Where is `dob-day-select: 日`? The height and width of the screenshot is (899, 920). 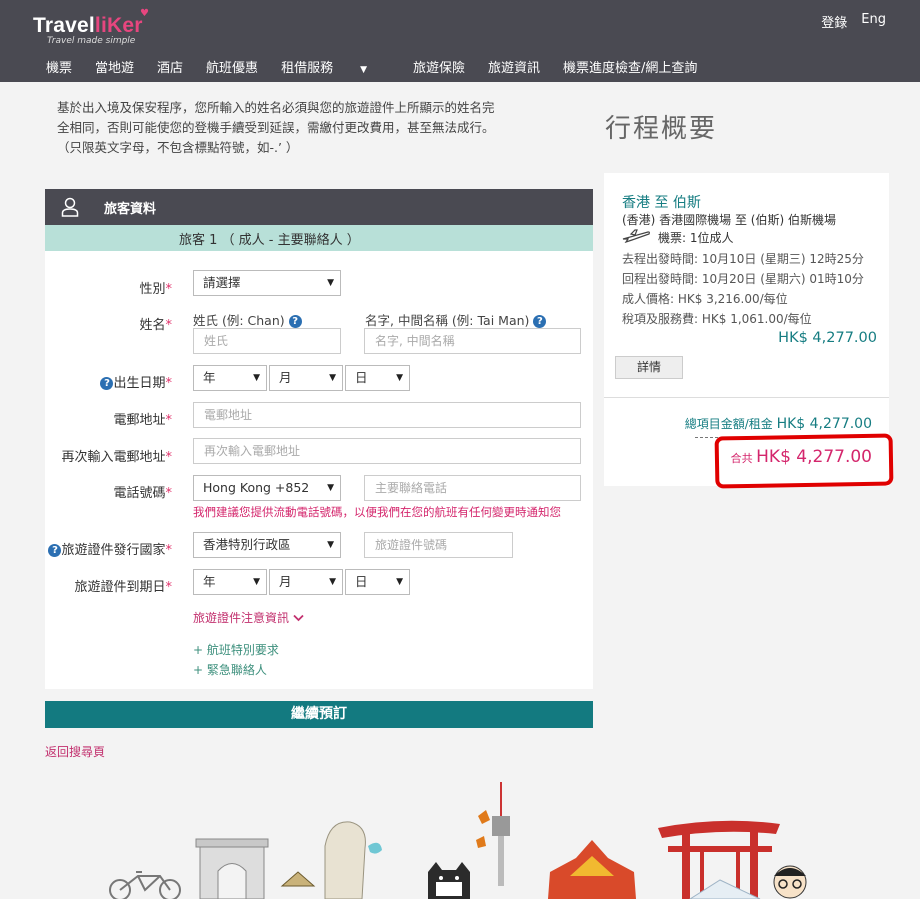
dob-day-select: 日 is located at coordinates (377, 378).